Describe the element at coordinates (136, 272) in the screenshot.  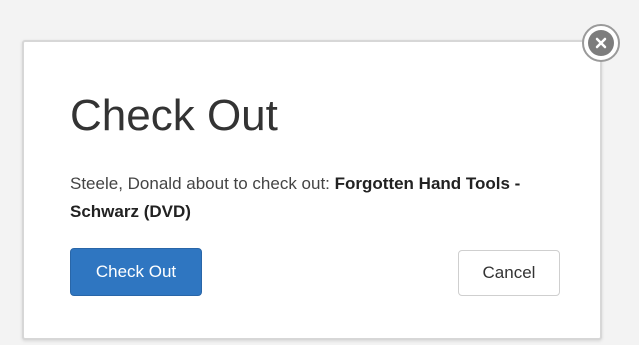
I see `check-out-button: Check Out` at that location.